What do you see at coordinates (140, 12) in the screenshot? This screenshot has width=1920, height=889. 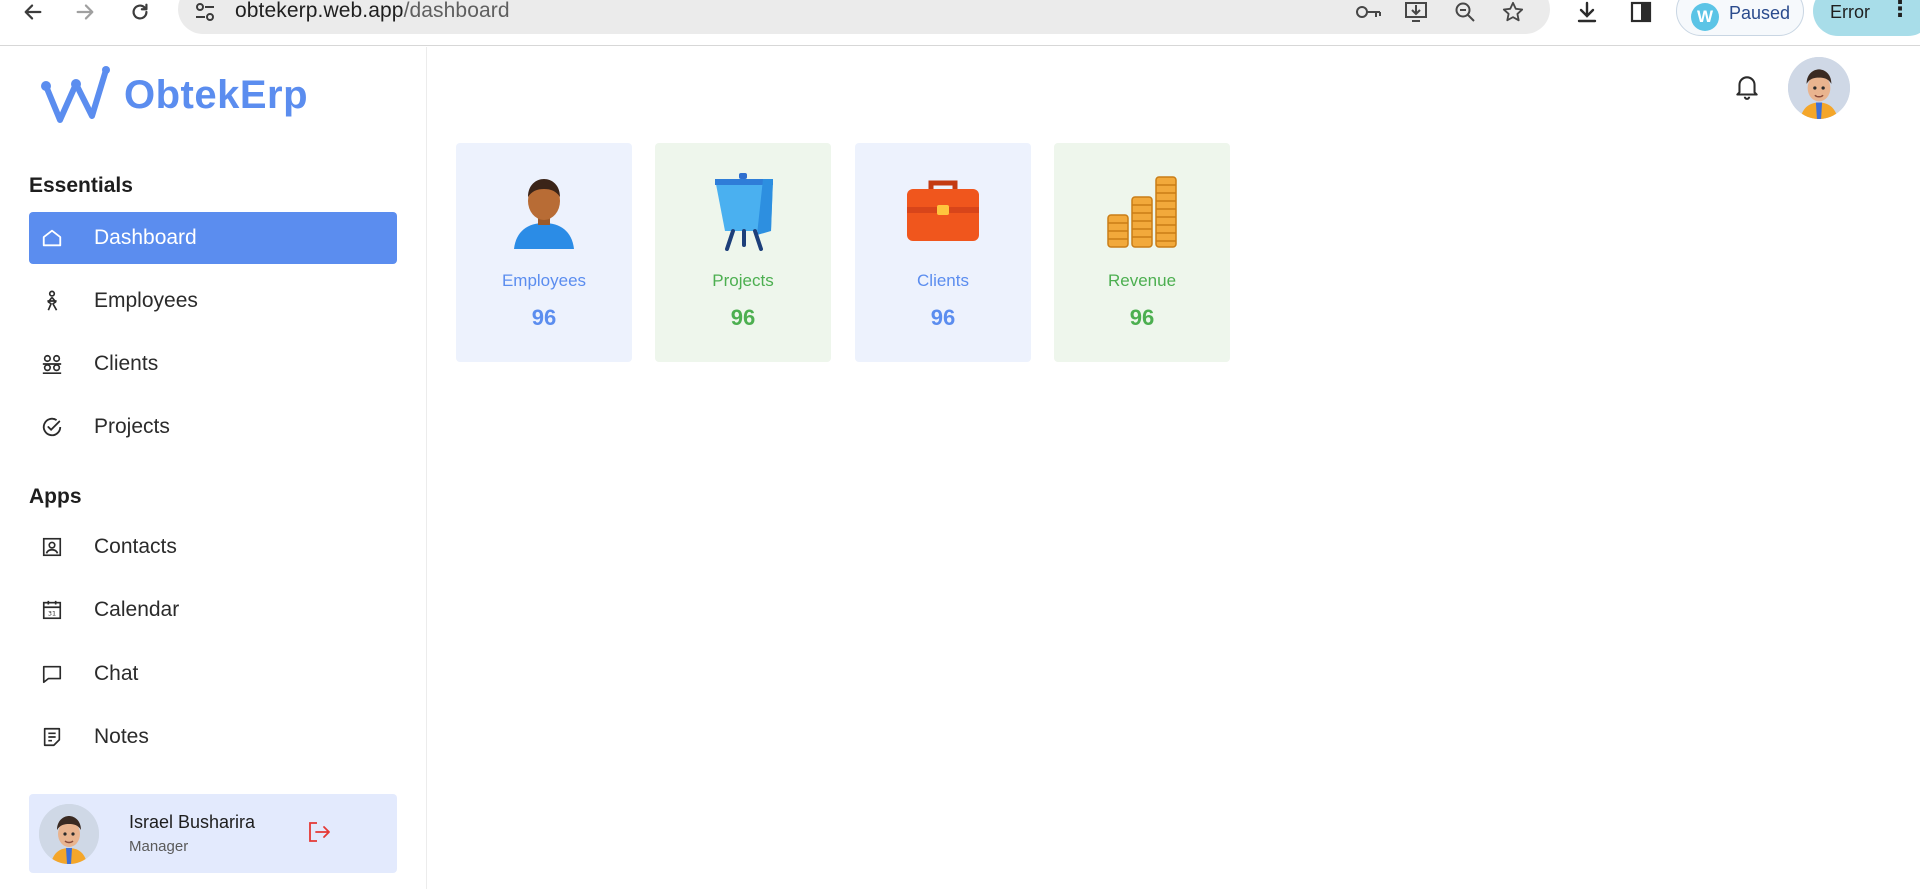 I see `reload-icon` at bounding box center [140, 12].